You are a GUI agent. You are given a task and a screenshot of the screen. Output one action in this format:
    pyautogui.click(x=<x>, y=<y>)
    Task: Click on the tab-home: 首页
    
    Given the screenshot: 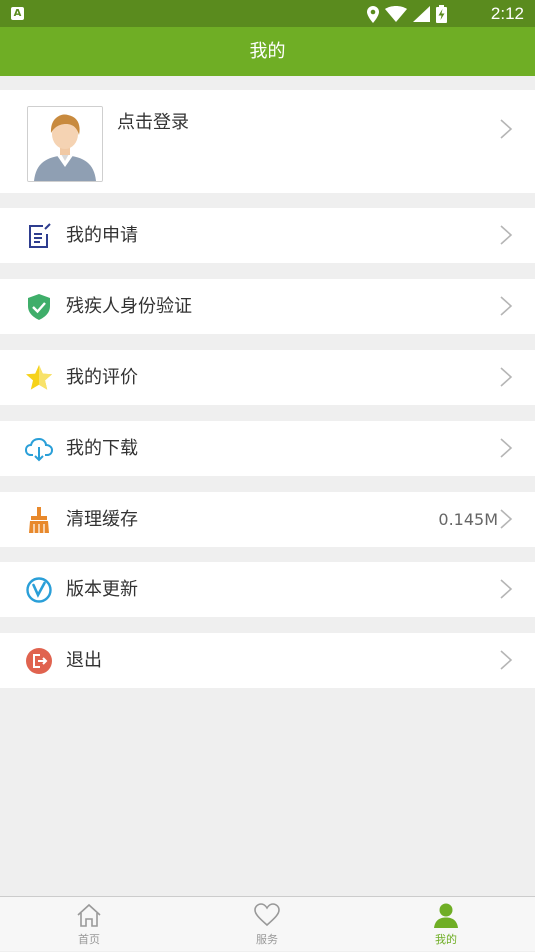 What is the action you would take?
    pyautogui.click(x=89, y=924)
    